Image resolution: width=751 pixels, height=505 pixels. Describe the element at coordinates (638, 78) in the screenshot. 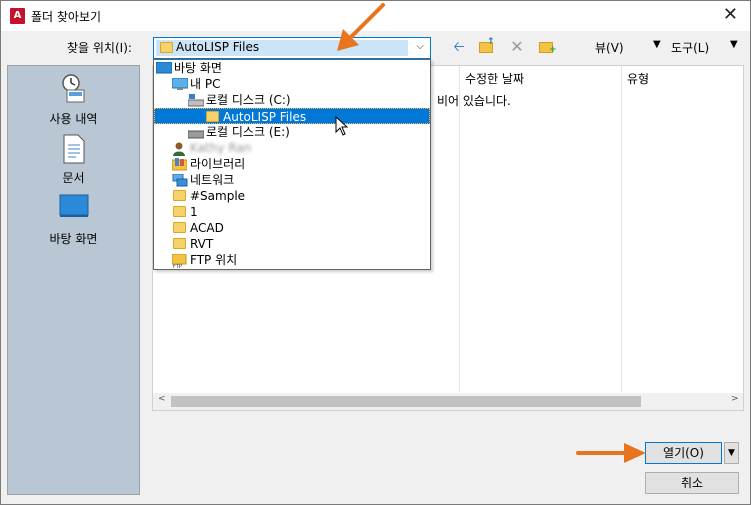

I see `column-header-type: 유형` at that location.